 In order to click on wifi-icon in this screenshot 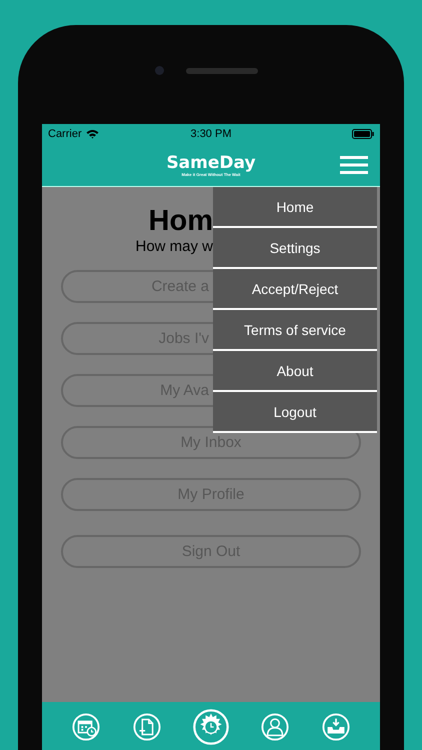, I will do `click(92, 134)`.